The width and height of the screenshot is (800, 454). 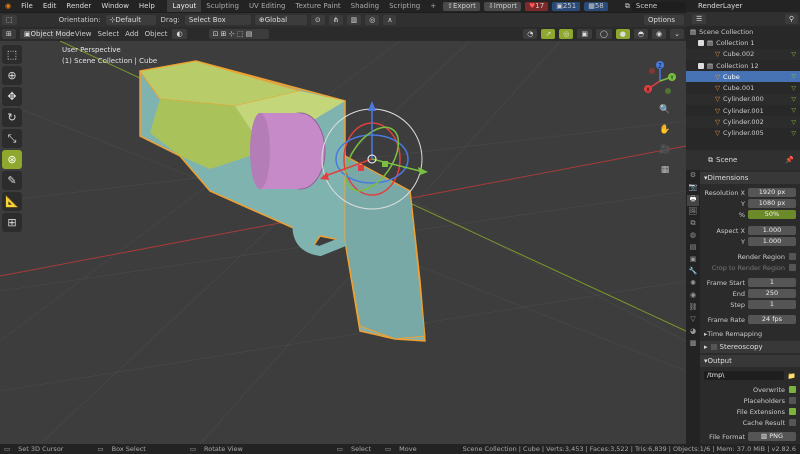 What do you see at coordinates (792, 389) in the screenshot?
I see `overwrite-checkbox` at bounding box center [792, 389].